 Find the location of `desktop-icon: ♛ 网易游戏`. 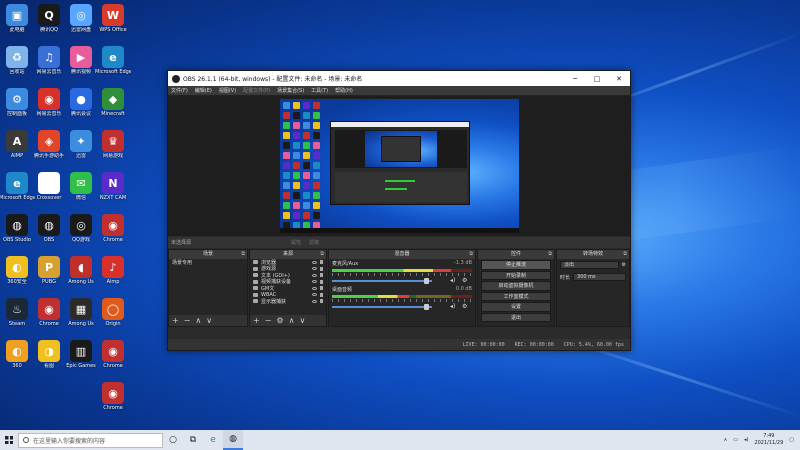

desktop-icon: ♛ 网易游戏 is located at coordinates (113, 144).